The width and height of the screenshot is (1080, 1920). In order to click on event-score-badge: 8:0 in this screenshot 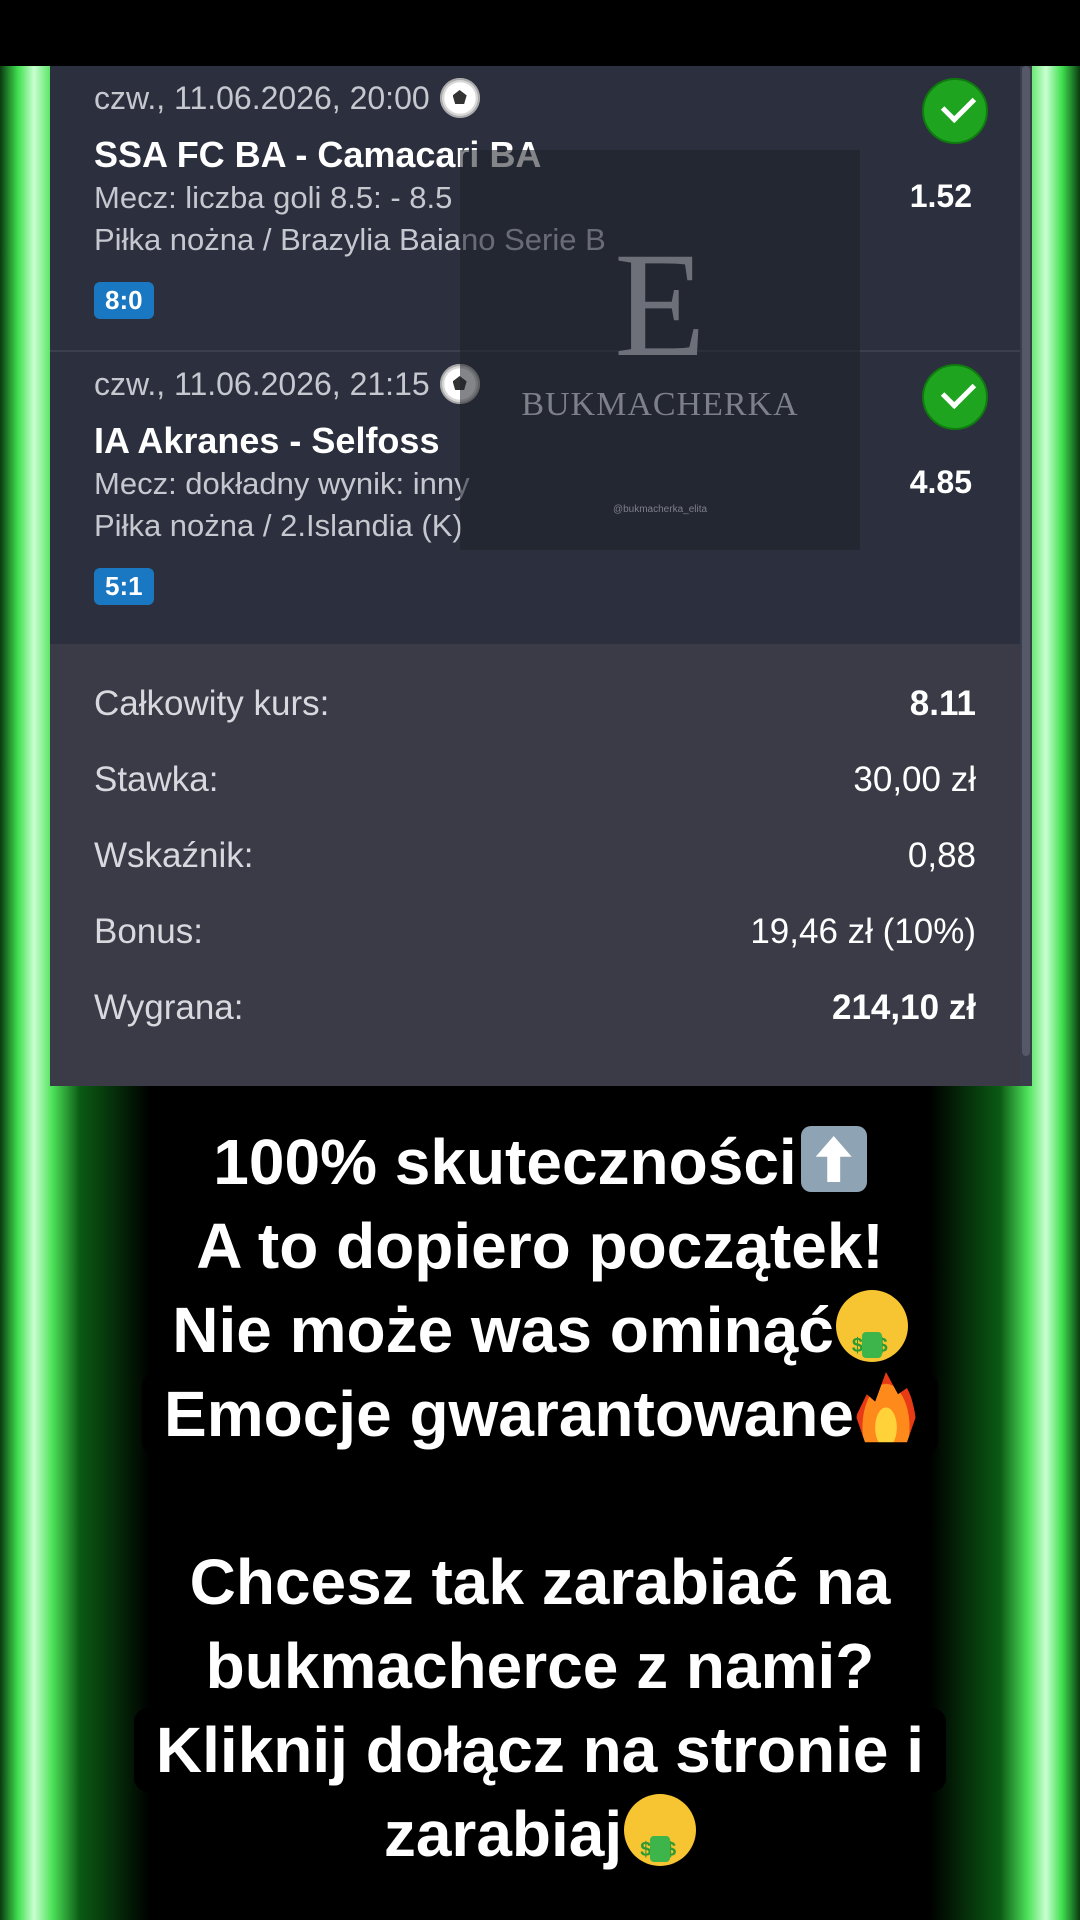, I will do `click(124, 300)`.